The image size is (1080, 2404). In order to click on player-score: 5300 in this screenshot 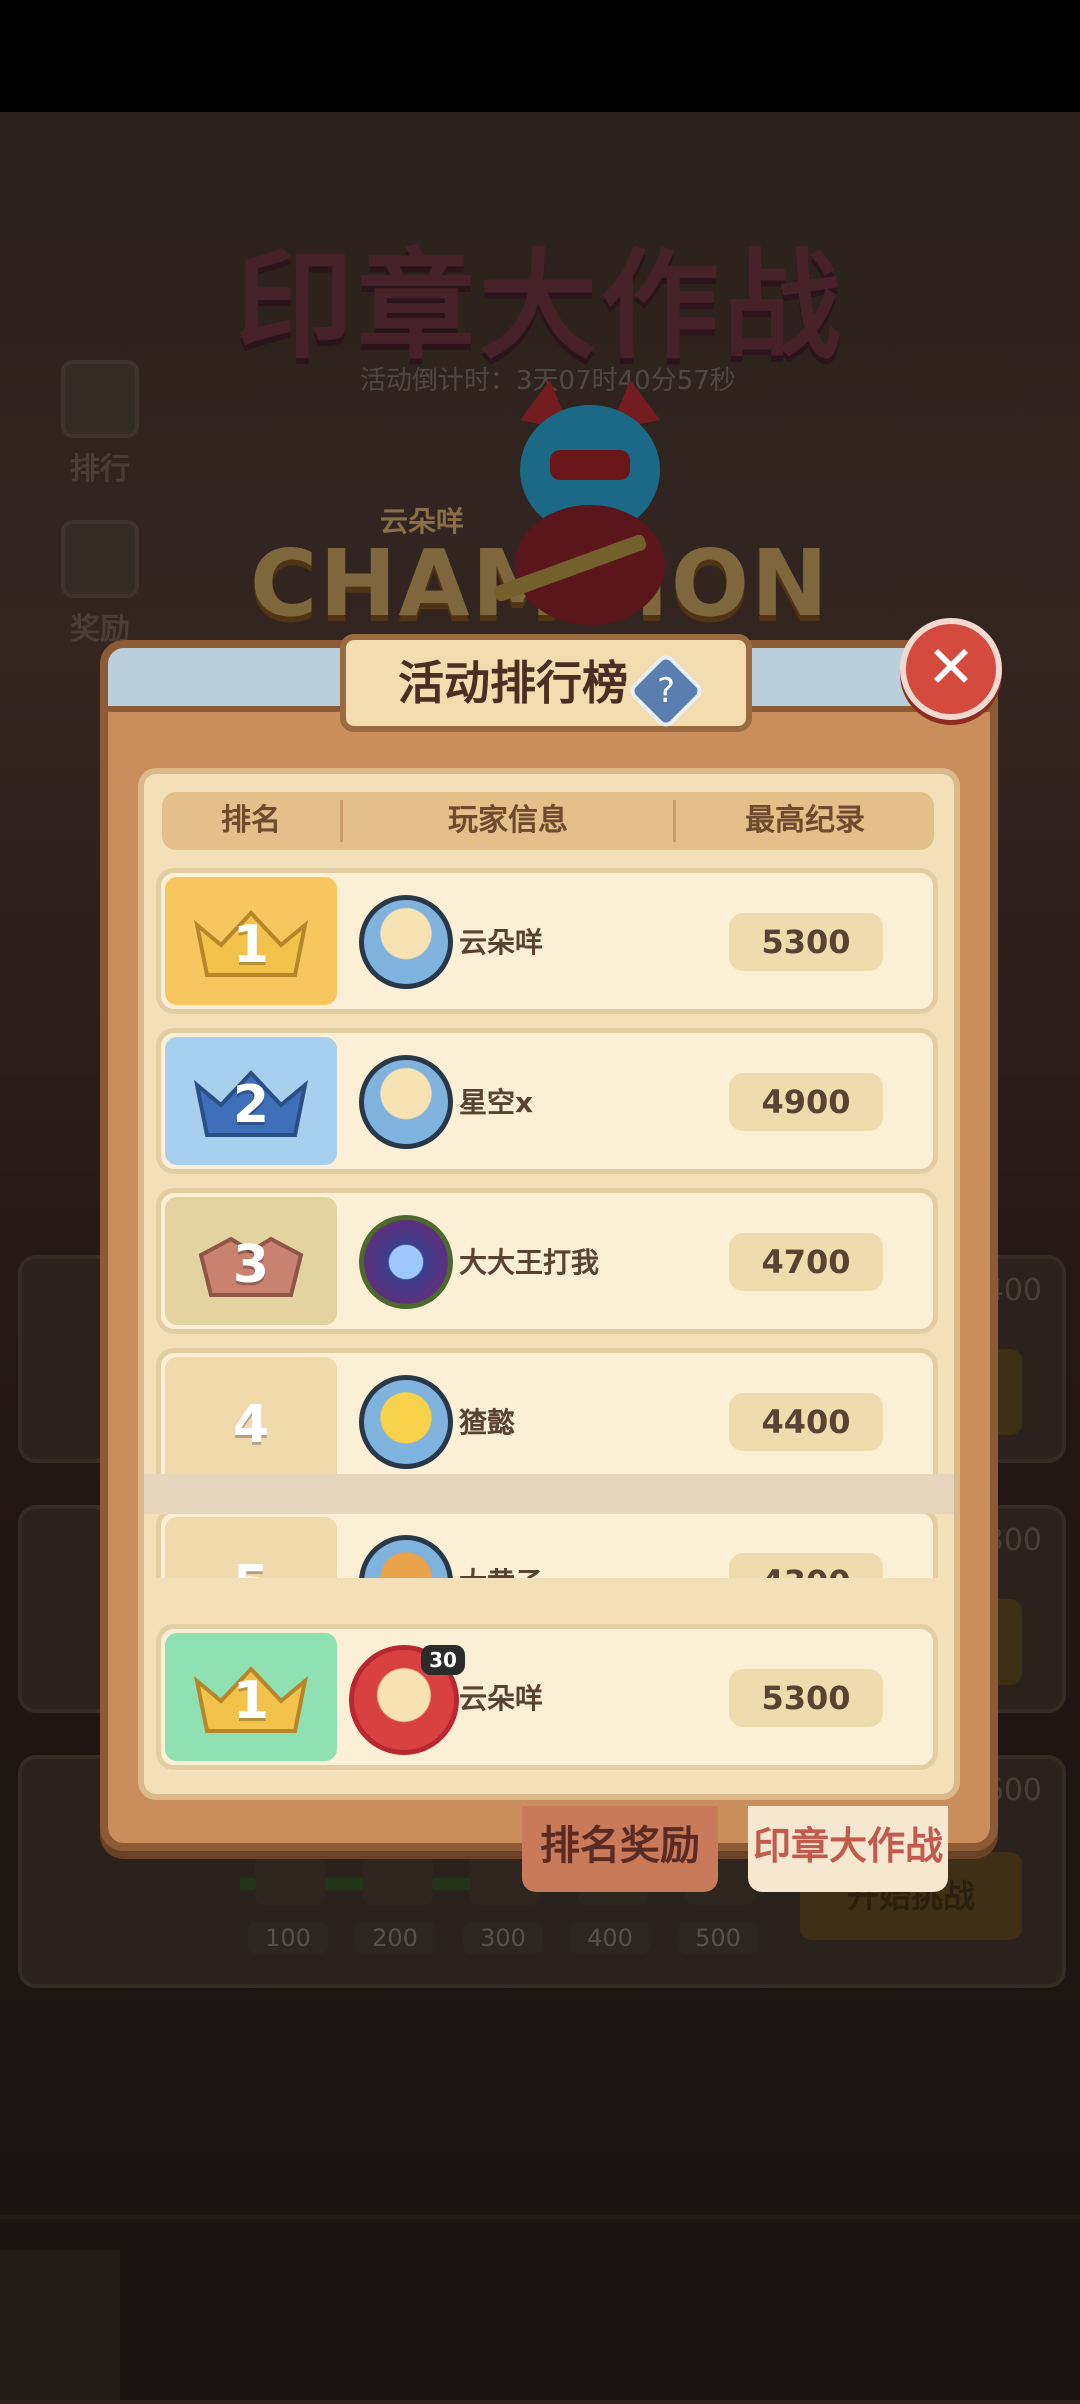, I will do `click(806, 942)`.